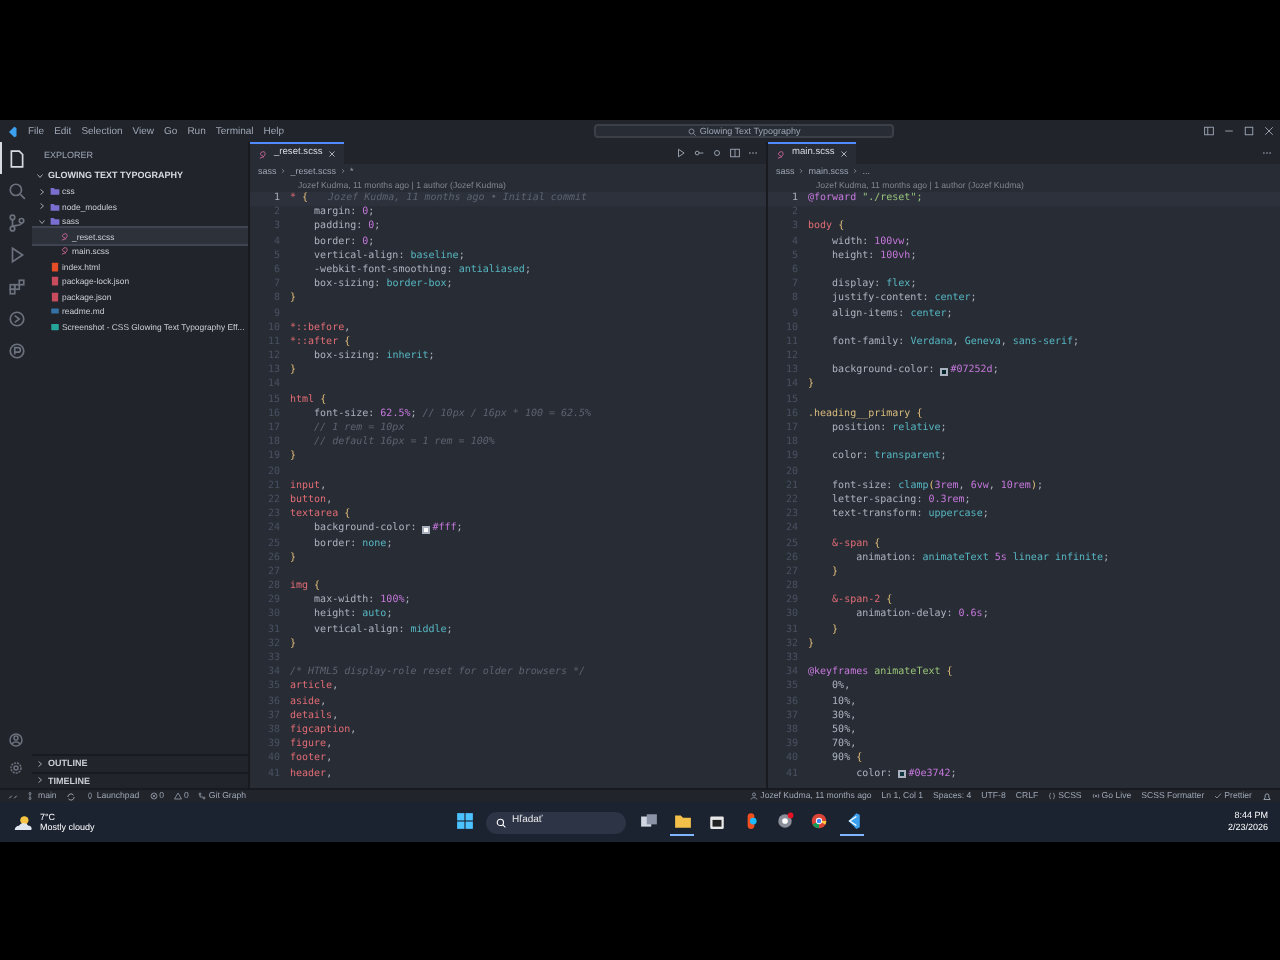 The height and width of the screenshot is (960, 1280). Describe the element at coordinates (17, 286) in the screenshot. I see `extensions-icon` at that location.